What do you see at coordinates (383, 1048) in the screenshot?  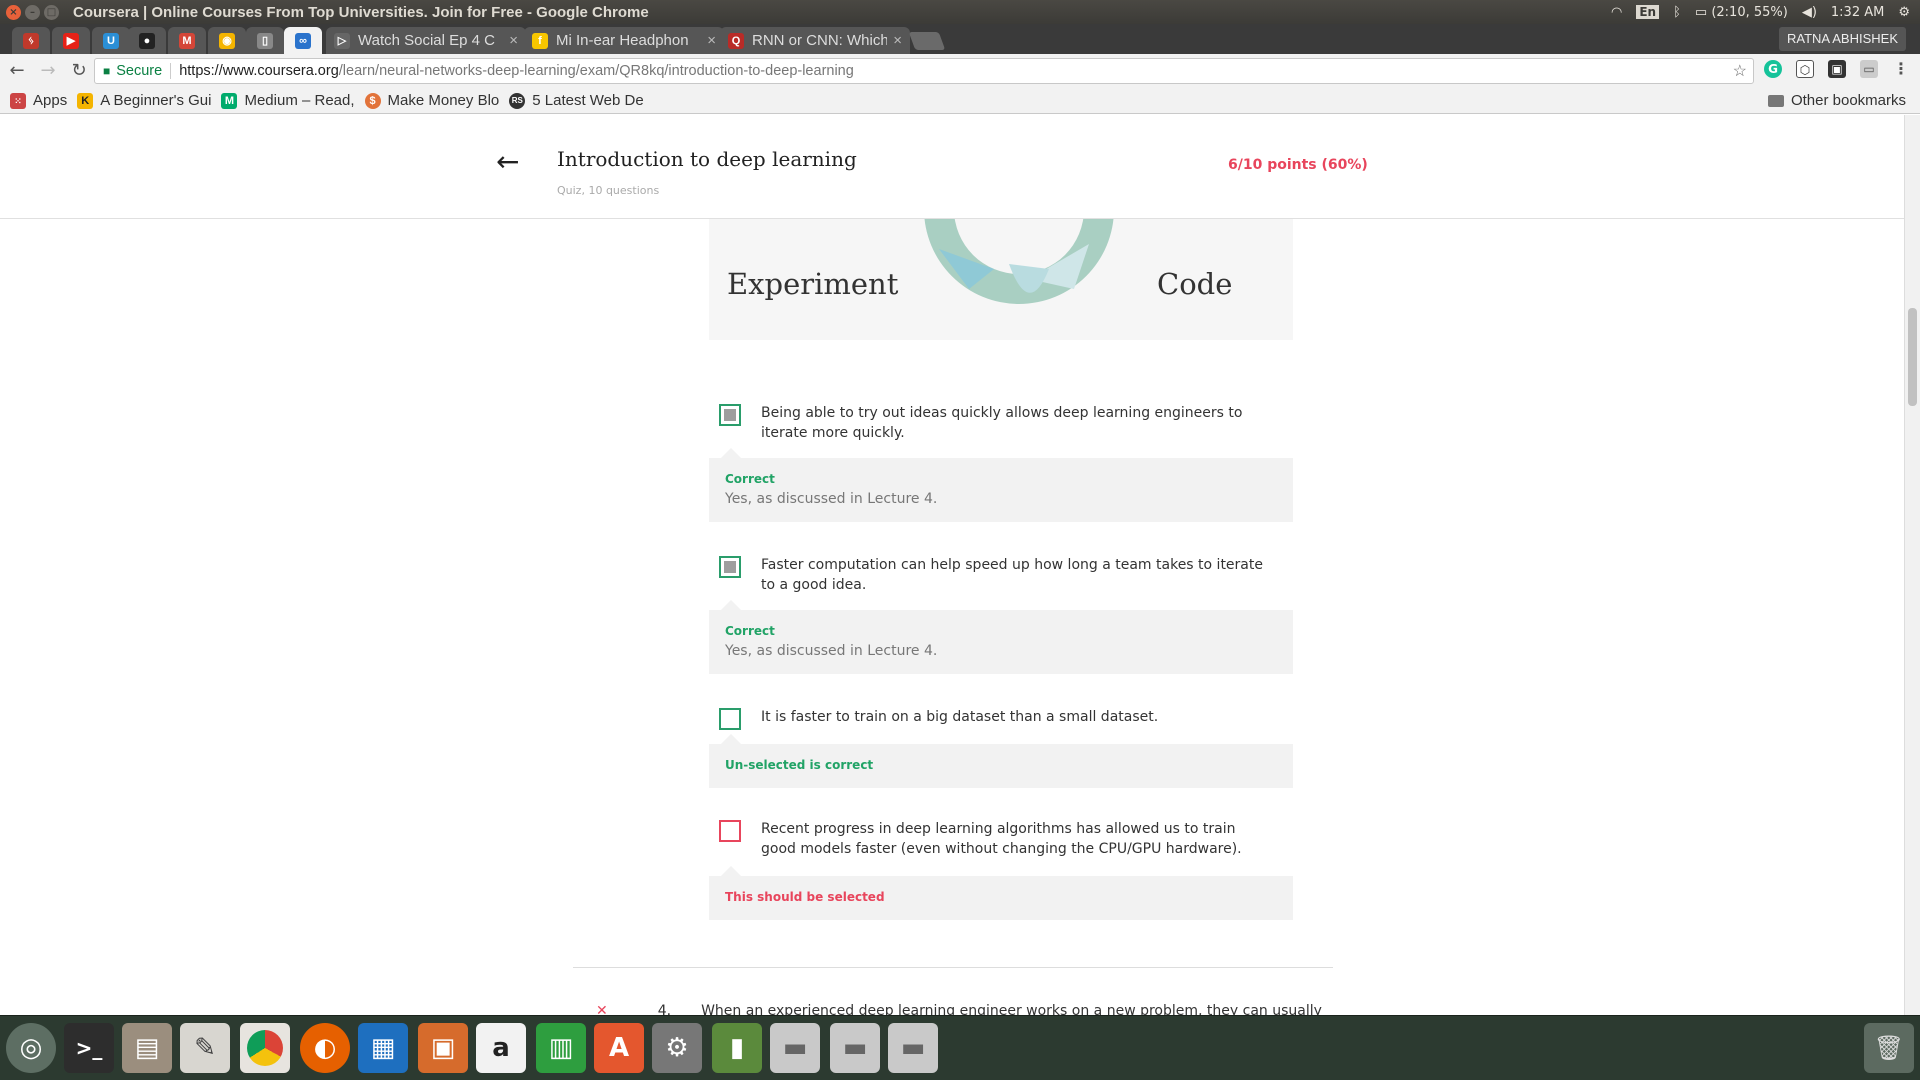 I see `writer-icon: ▦` at bounding box center [383, 1048].